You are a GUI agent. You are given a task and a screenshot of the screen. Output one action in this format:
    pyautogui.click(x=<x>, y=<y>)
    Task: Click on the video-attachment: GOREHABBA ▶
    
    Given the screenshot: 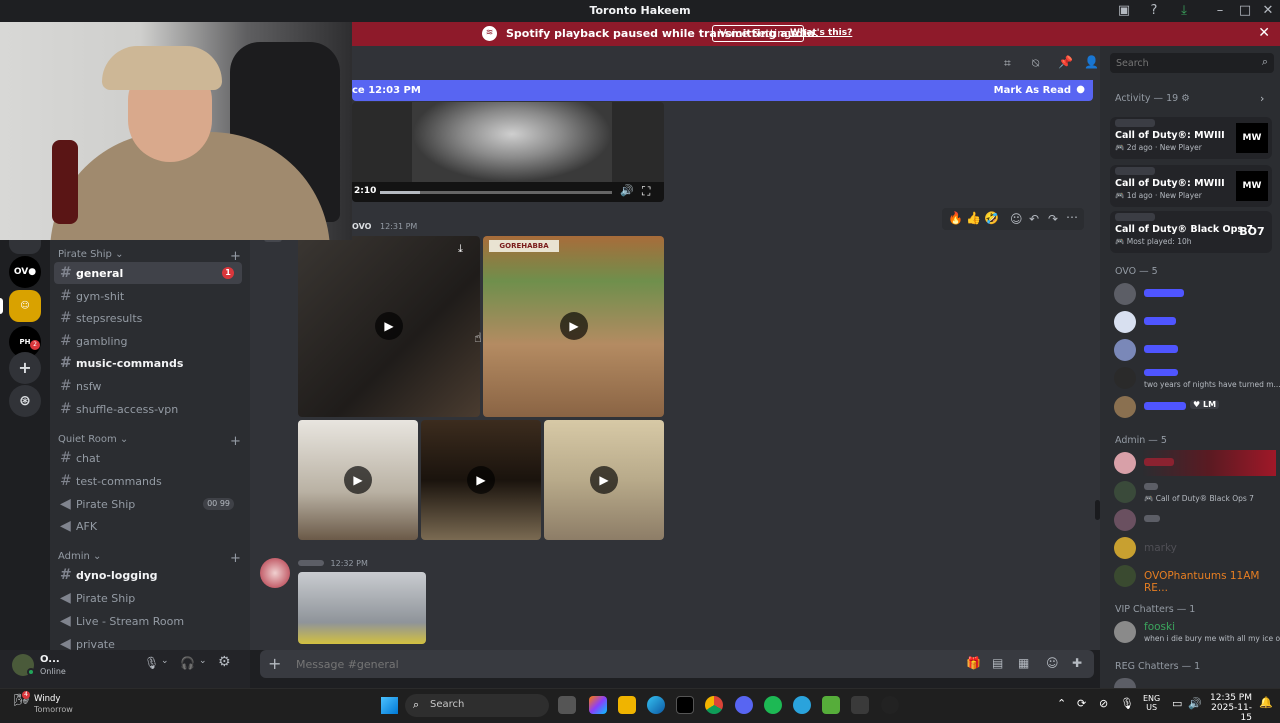 What is the action you would take?
    pyautogui.click(x=573, y=326)
    